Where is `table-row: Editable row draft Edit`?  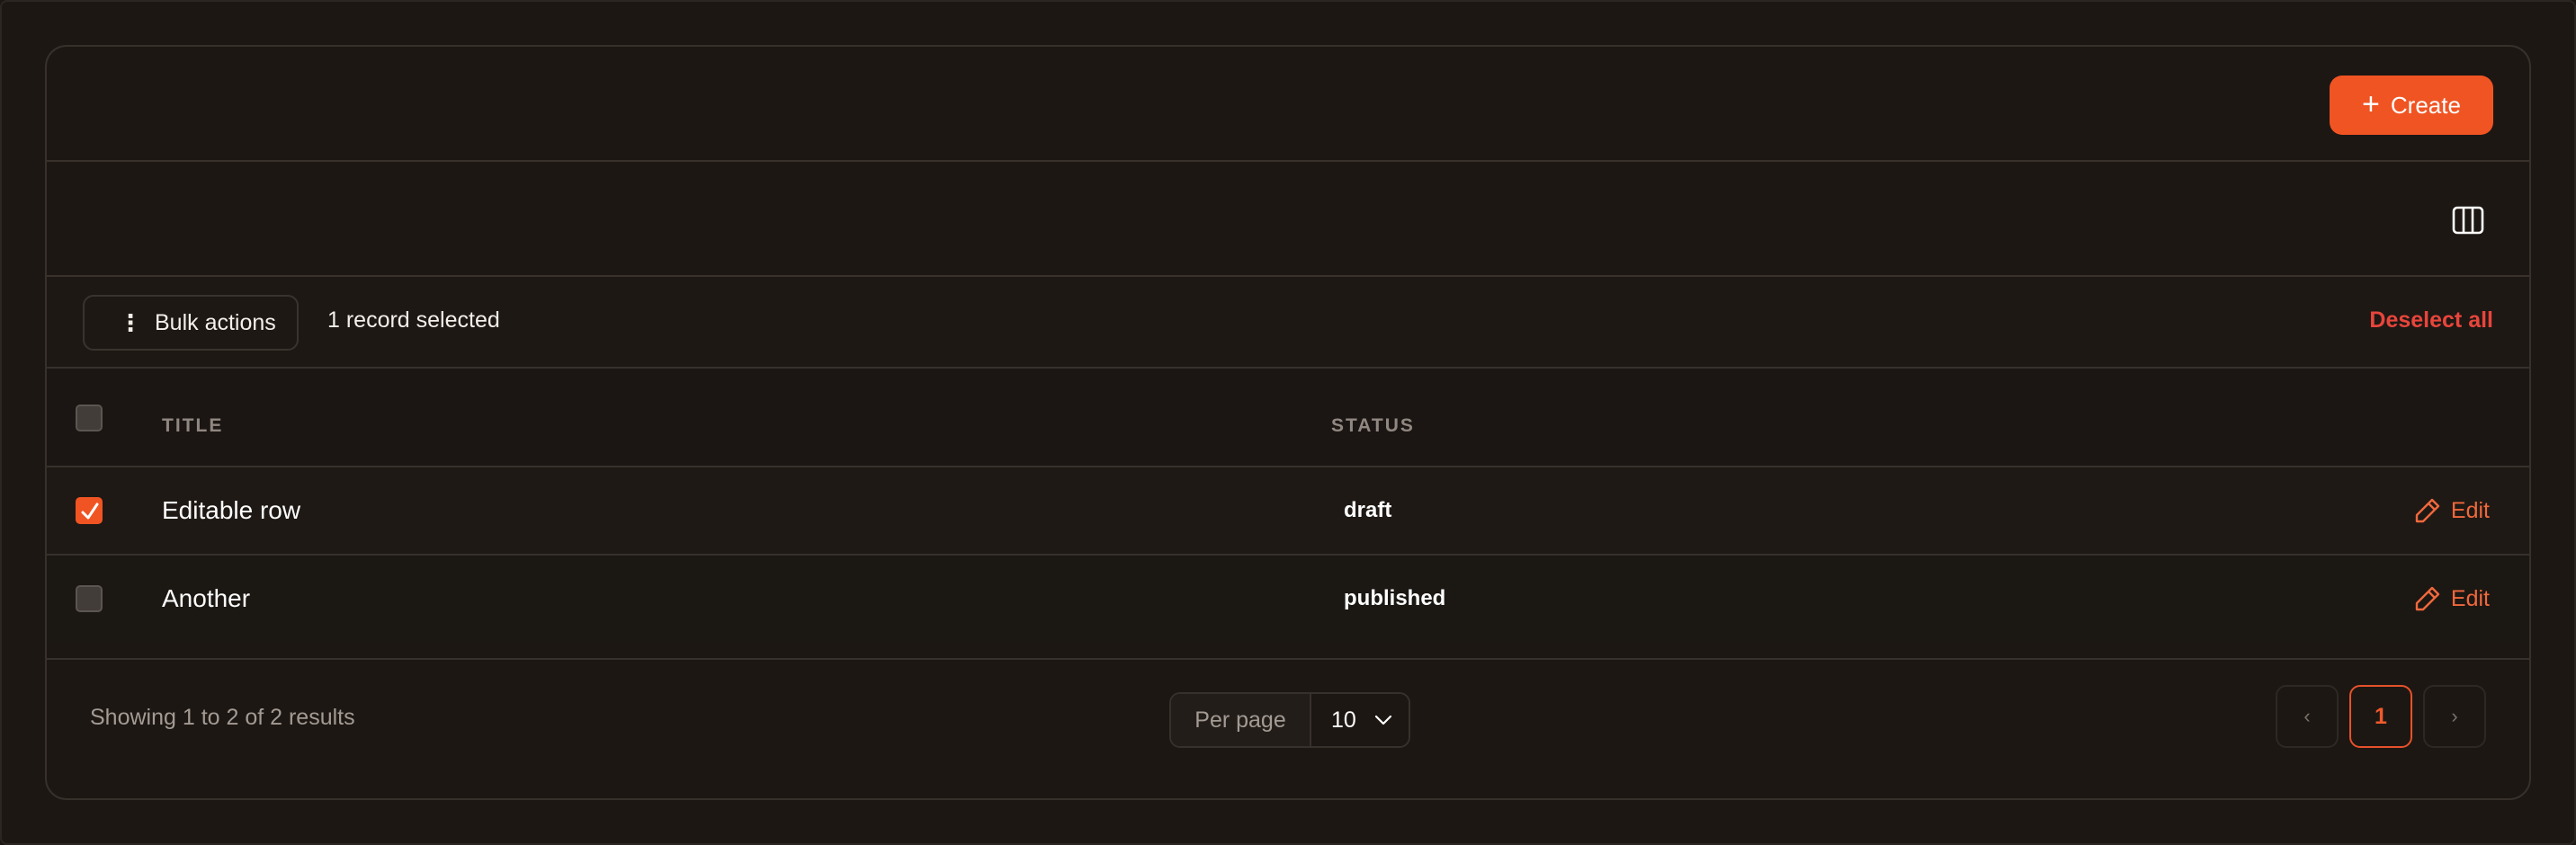 table-row: Editable row draft Edit is located at coordinates (1288, 511).